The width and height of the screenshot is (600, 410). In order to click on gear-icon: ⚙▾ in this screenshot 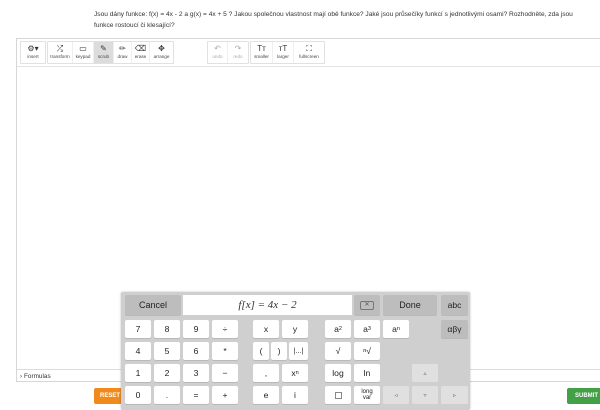, I will do `click(33, 48)`.